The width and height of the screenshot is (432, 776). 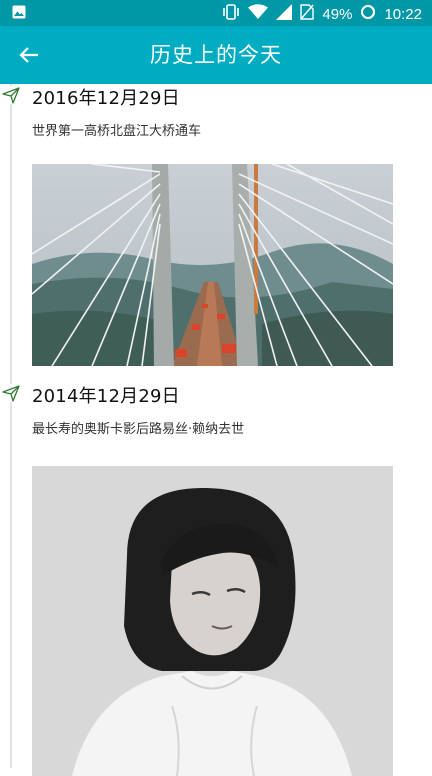 I want to click on entry-description: 世界第一高桥北盘江大桥通车, so click(x=117, y=131).